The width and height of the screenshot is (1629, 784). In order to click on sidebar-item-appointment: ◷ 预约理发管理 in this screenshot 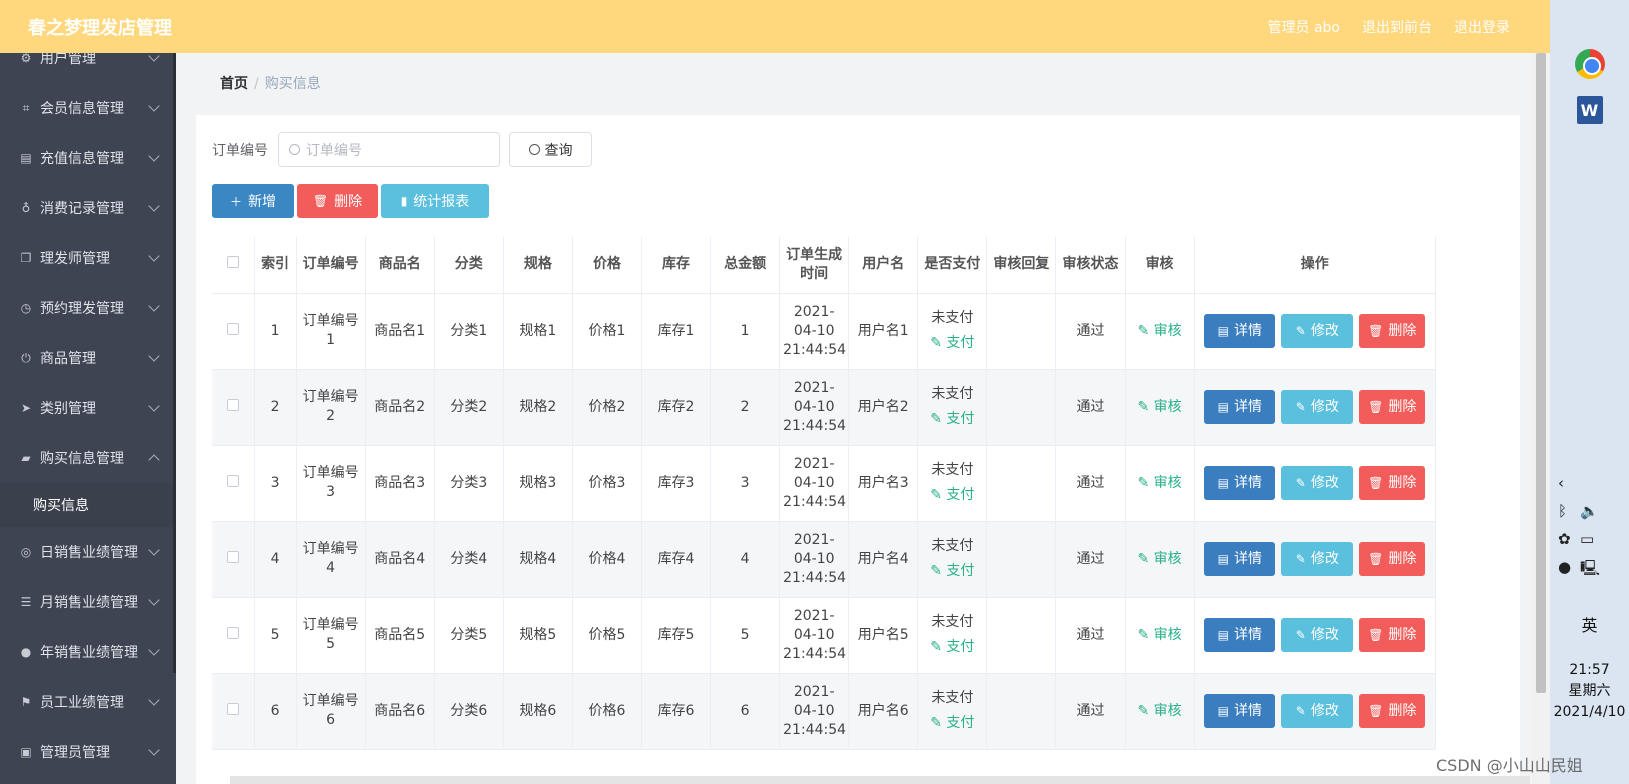, I will do `click(88, 308)`.